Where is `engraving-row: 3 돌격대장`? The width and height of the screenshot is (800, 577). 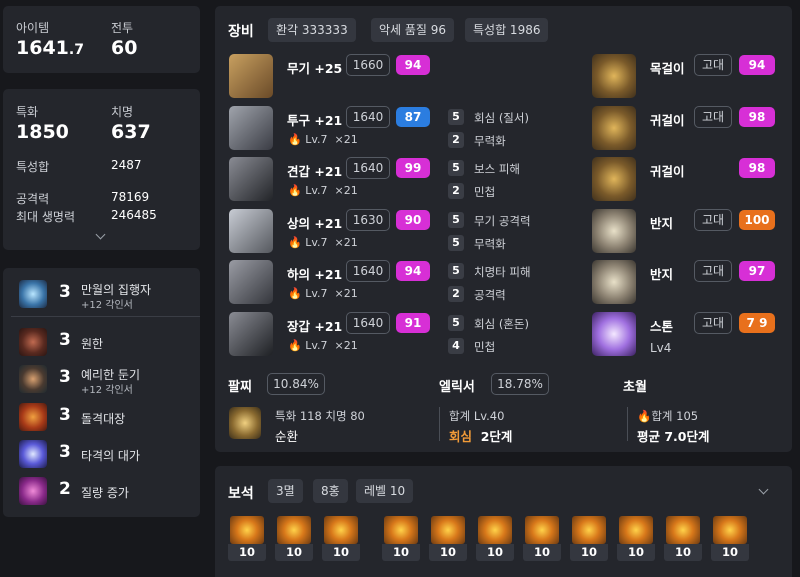 engraving-row: 3 돌격대장 is located at coordinates (105, 417).